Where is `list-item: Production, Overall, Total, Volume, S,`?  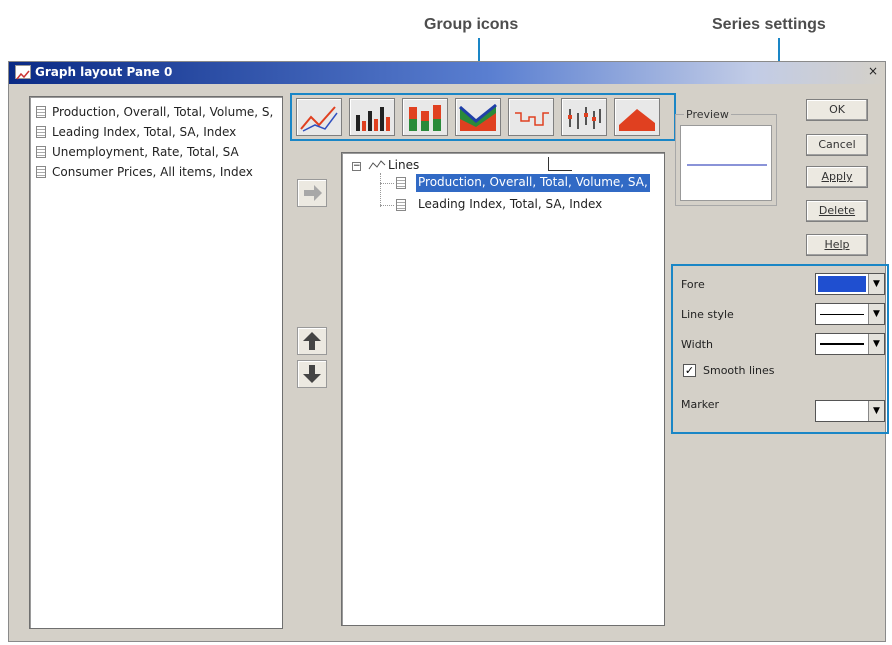 list-item: Production, Overall, Total, Volume, S, is located at coordinates (154, 112).